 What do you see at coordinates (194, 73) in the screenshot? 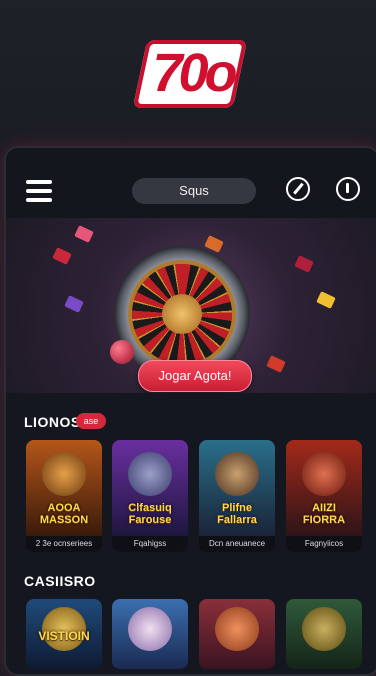
I see `logo-text: 70o` at bounding box center [194, 73].